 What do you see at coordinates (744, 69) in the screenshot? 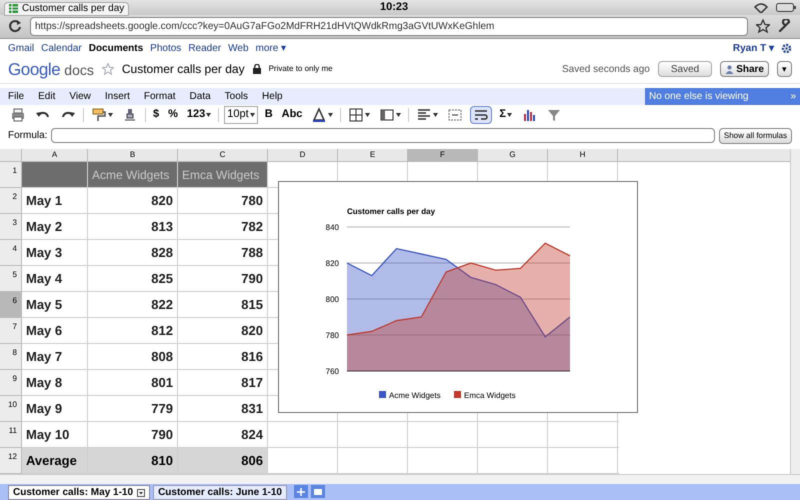
I see `share-button: Share` at bounding box center [744, 69].